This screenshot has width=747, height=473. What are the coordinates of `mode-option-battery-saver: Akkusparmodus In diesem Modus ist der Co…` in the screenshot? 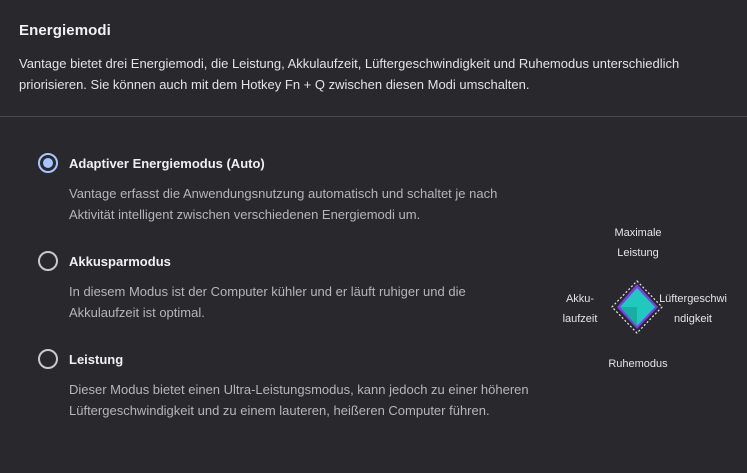 It's located at (288, 286).